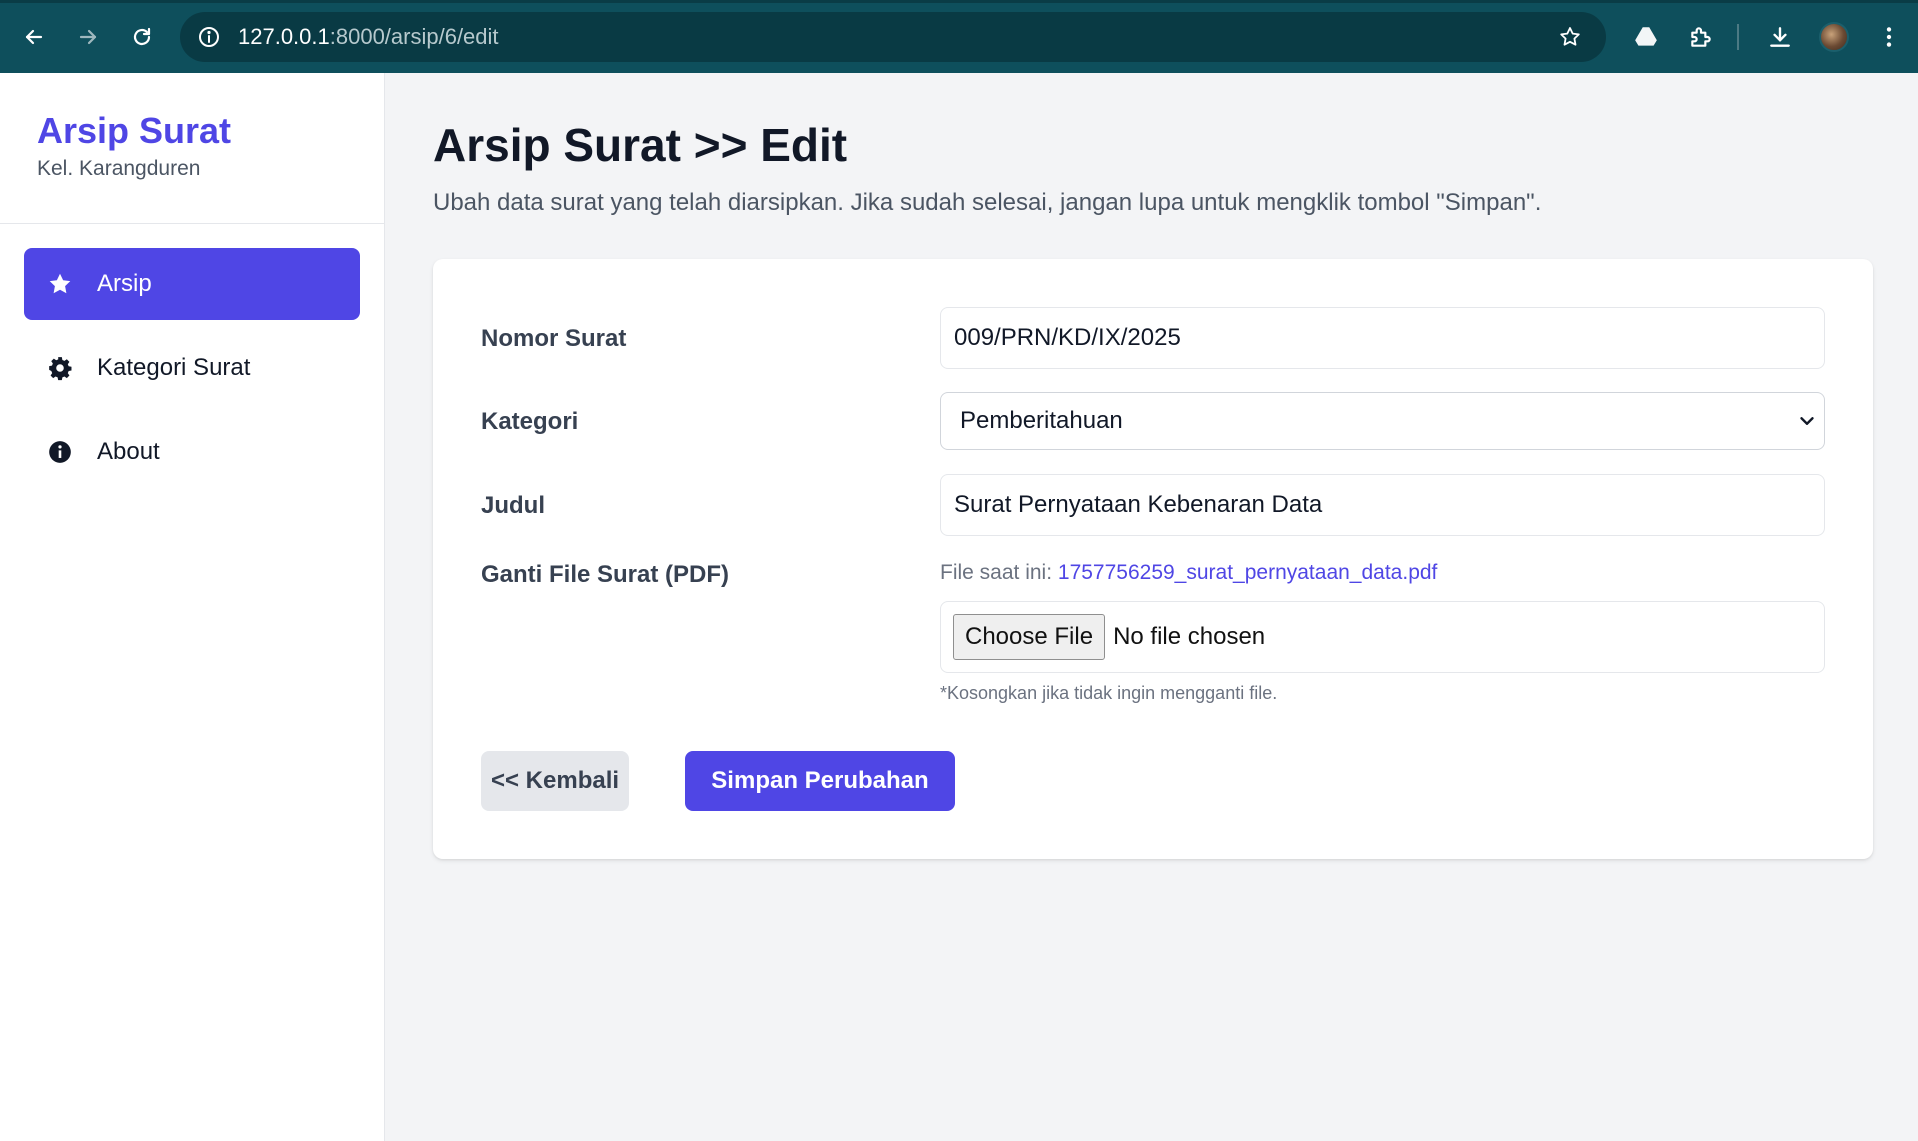 This screenshot has height=1141, width=1918. What do you see at coordinates (210, 131) in the screenshot?
I see `brand-title: Arsip Surat` at bounding box center [210, 131].